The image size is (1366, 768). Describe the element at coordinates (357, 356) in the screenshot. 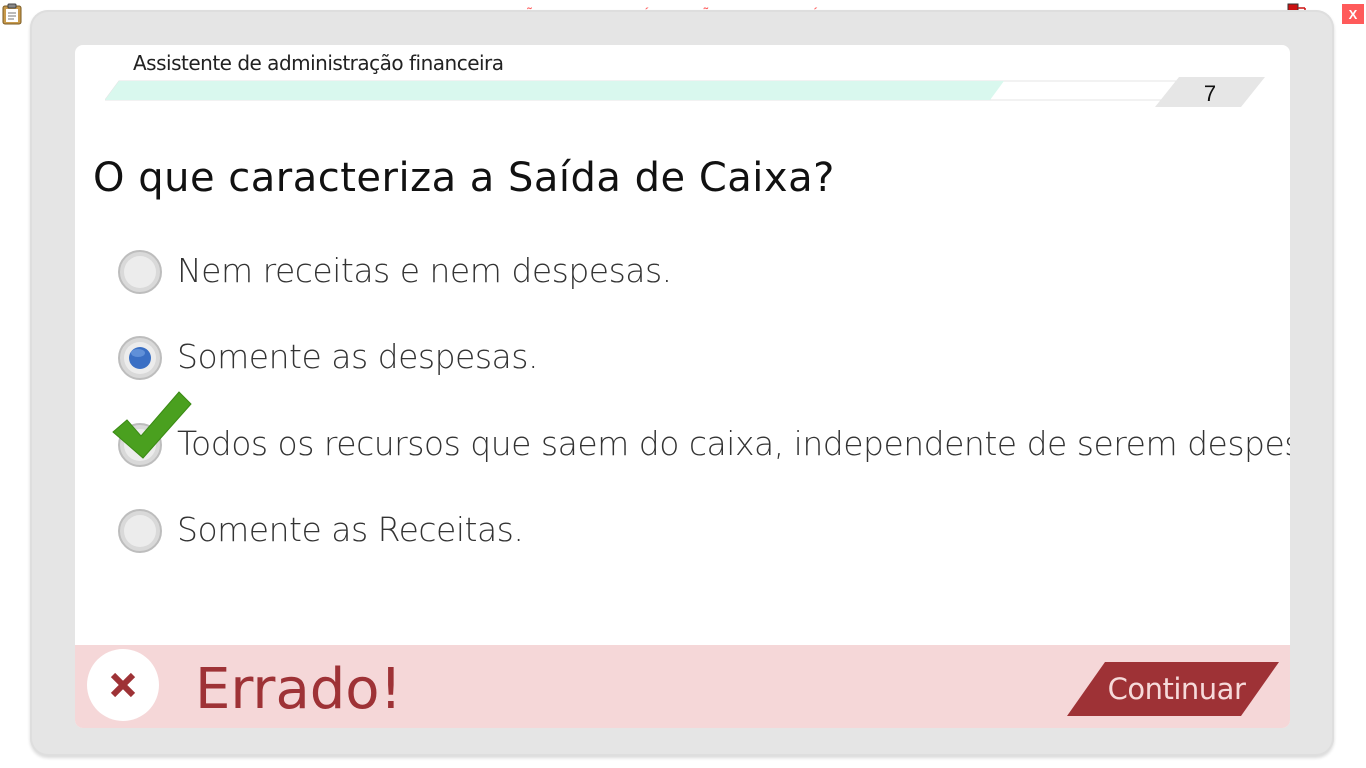

I see `option-label: Somente as despesas.` at that location.